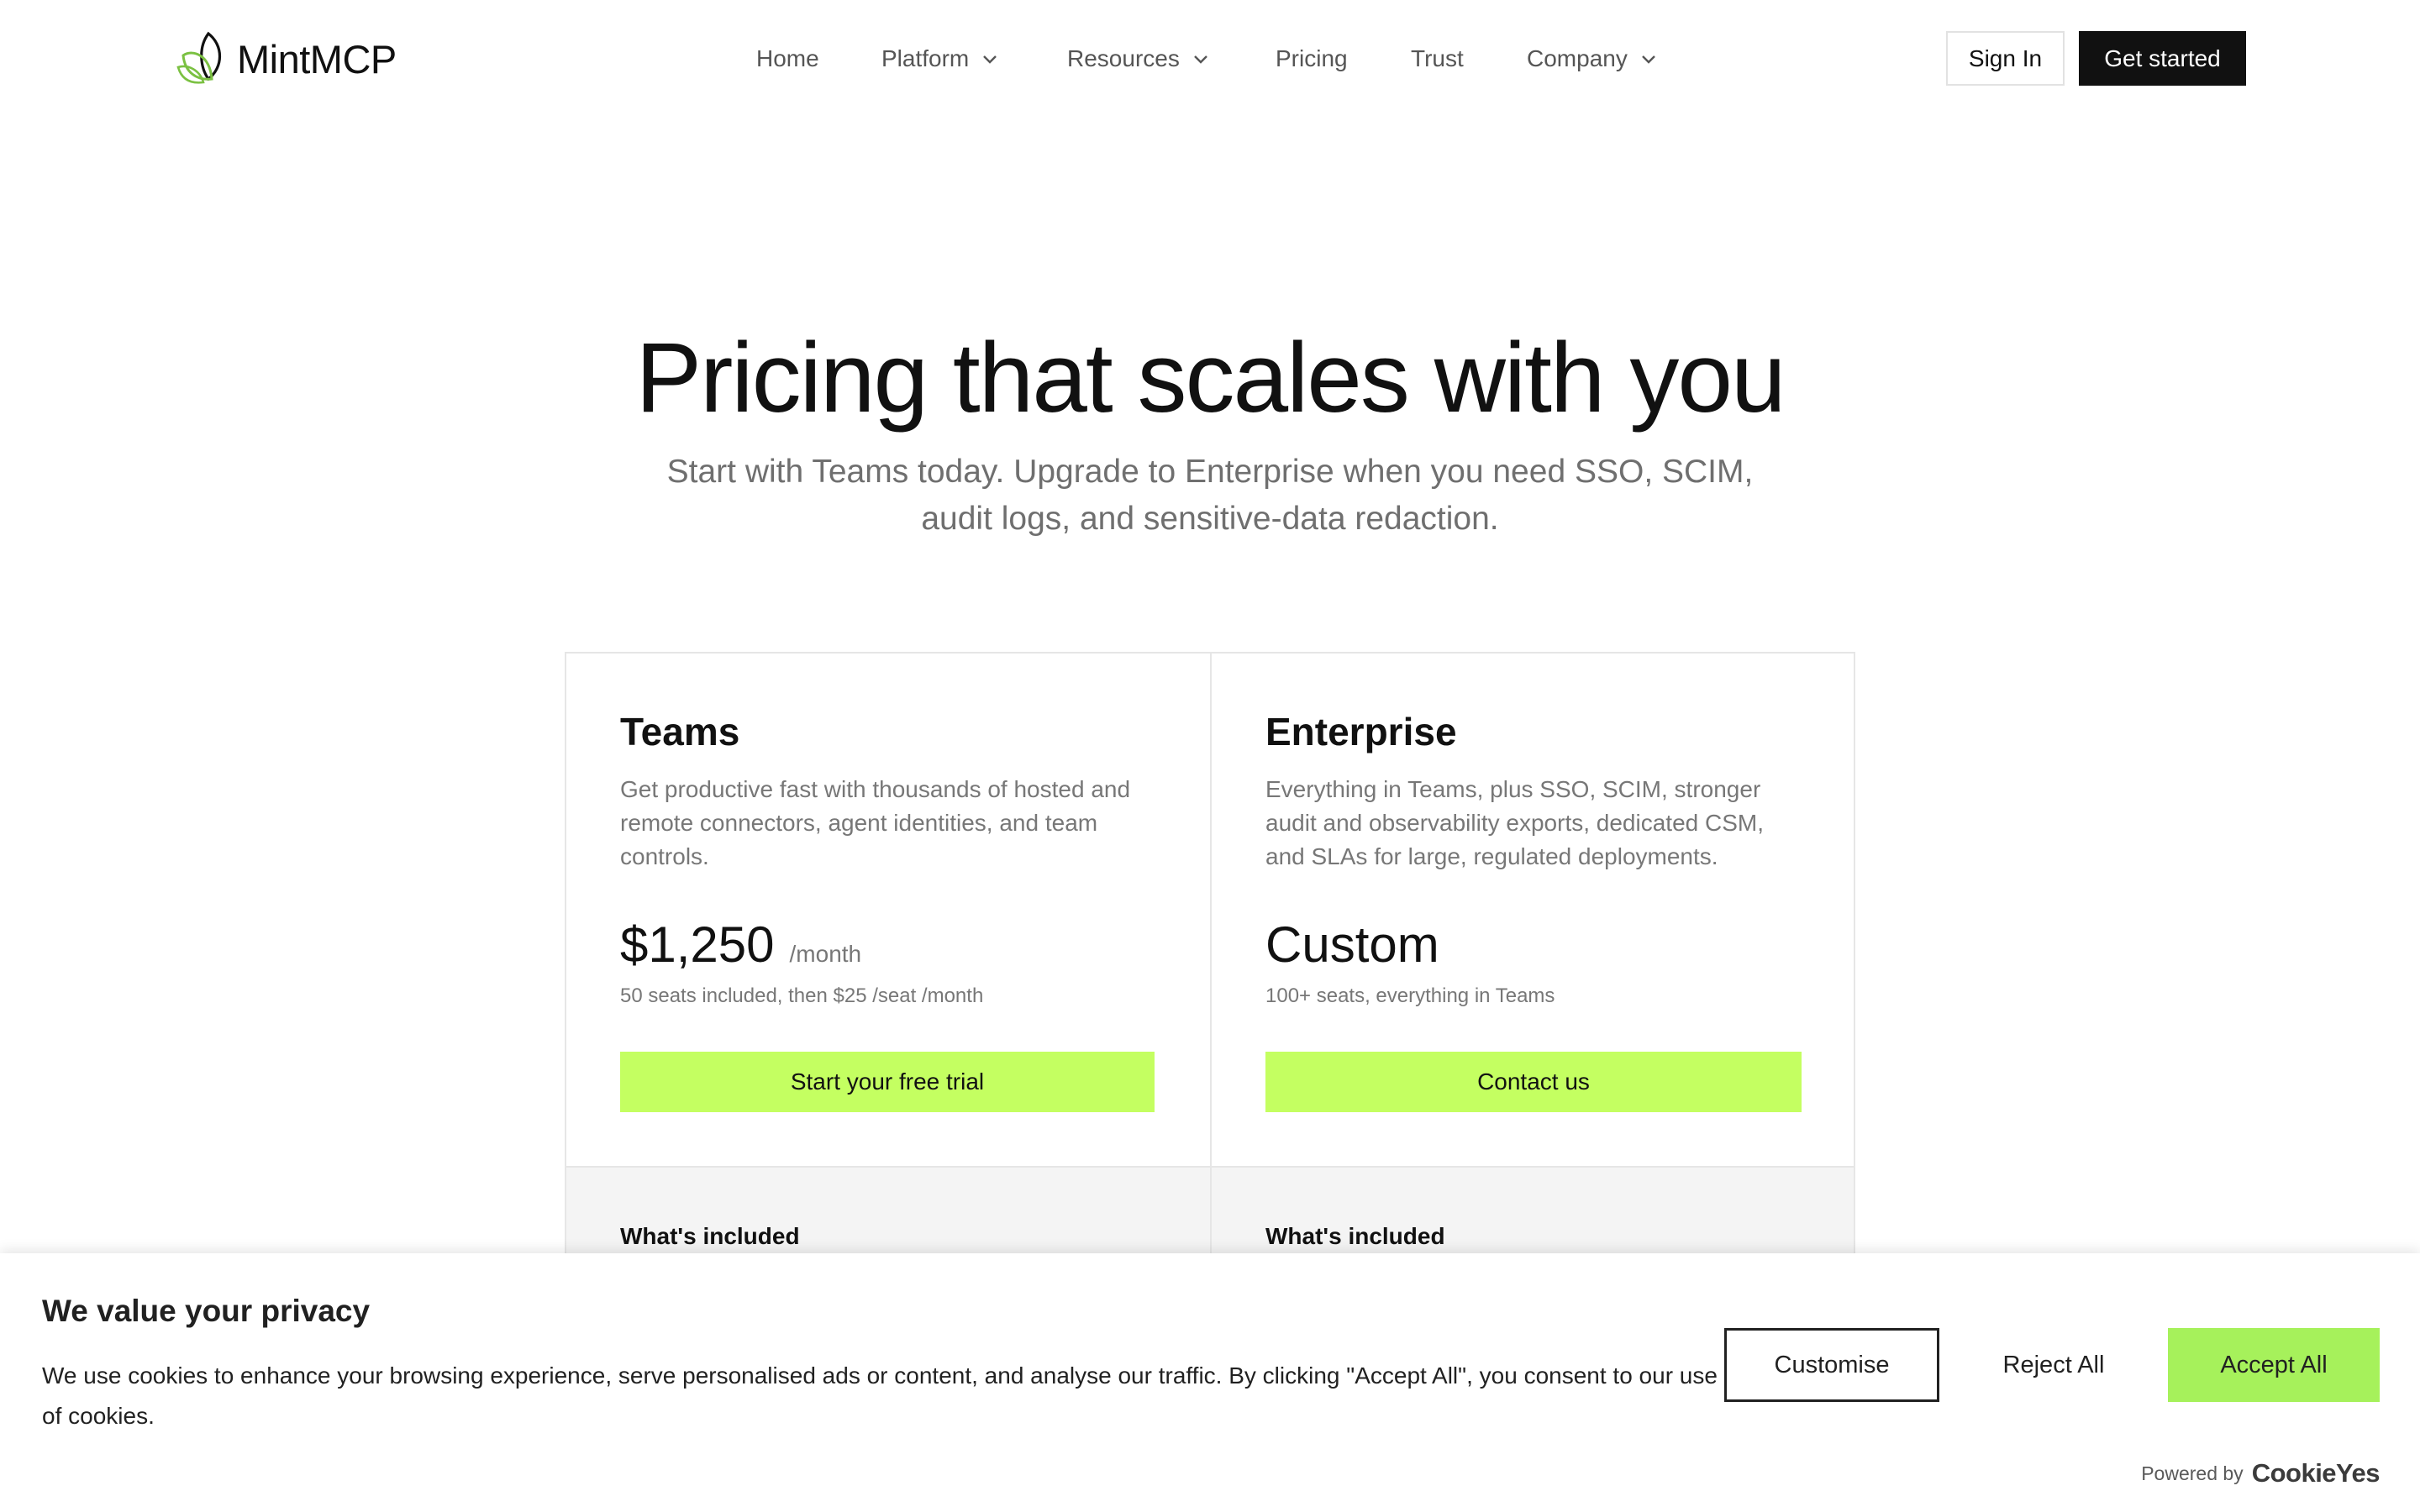  Describe the element at coordinates (2005, 58) in the screenshot. I see `sign-in-button: Sign In` at that location.